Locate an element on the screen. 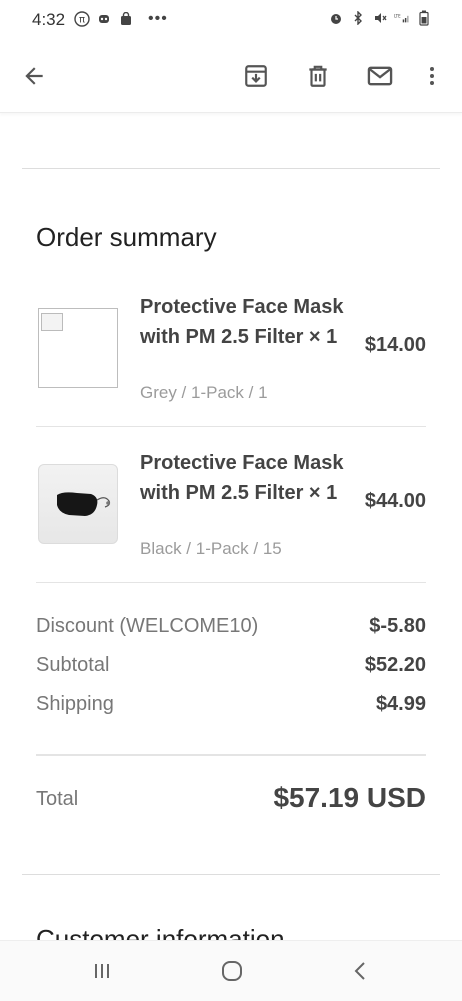  subtotal-value: $52.20 is located at coordinates (395, 665).